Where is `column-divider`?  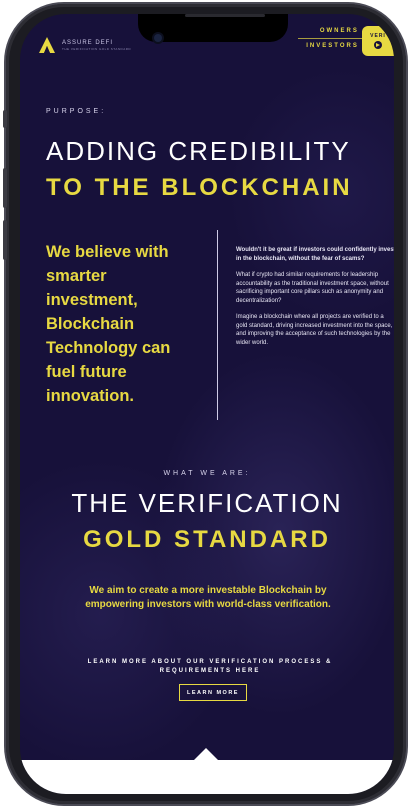
column-divider is located at coordinates (217, 325).